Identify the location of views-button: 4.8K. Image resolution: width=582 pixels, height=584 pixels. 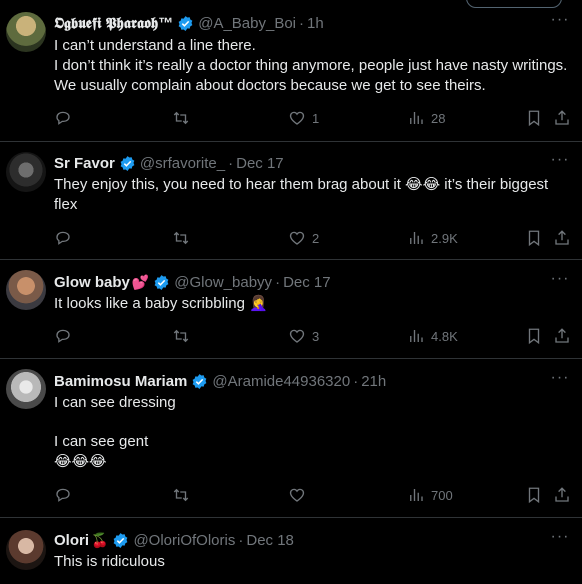
(432, 336).